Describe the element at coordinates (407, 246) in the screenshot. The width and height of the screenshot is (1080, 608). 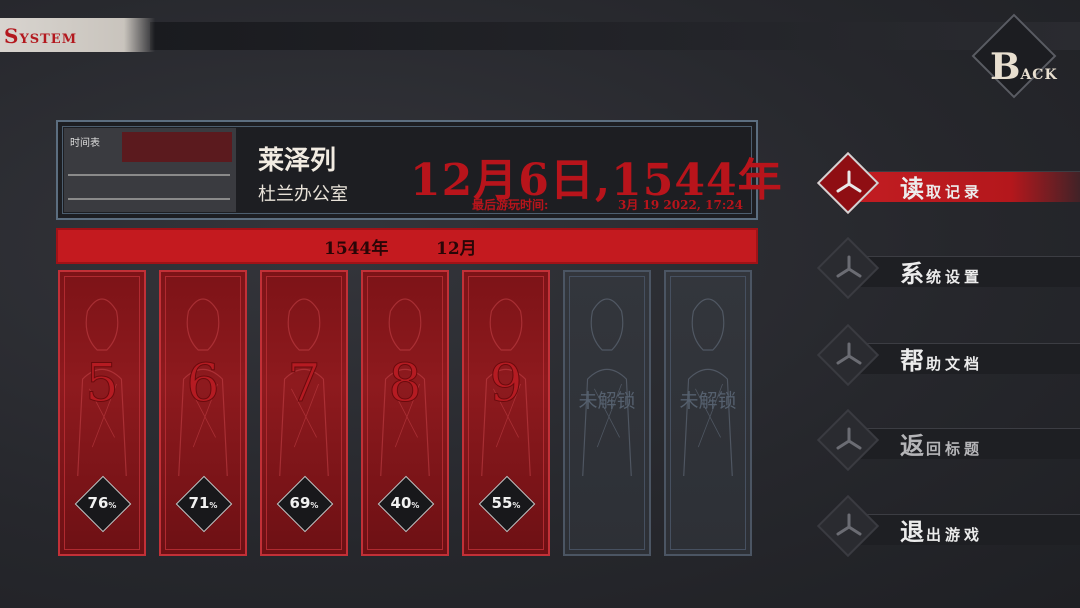
I see `timeline-banner: 1544年 12月` at that location.